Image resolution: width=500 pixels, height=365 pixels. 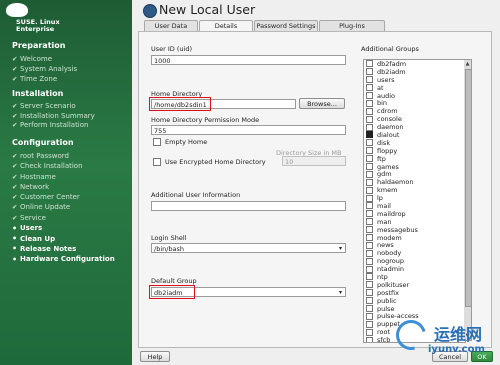 What do you see at coordinates (51, 166) in the screenshot?
I see `sidebar-step-label: Check Installation` at bounding box center [51, 166].